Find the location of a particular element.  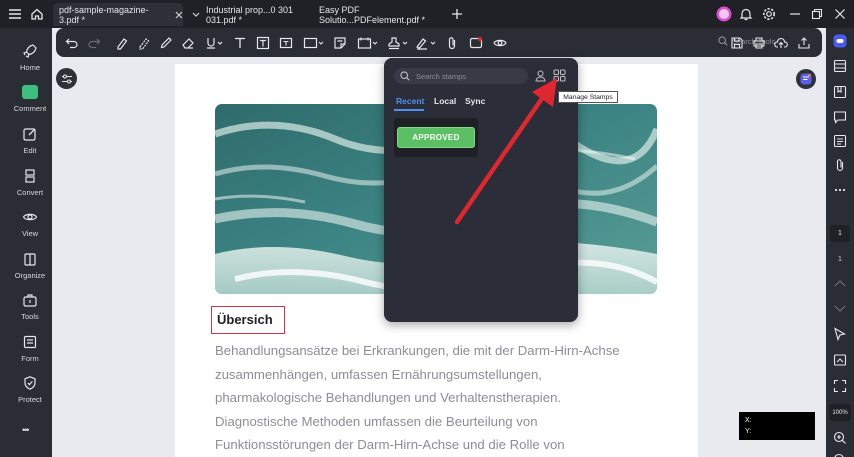

highlighter-icon is located at coordinates (122, 42).